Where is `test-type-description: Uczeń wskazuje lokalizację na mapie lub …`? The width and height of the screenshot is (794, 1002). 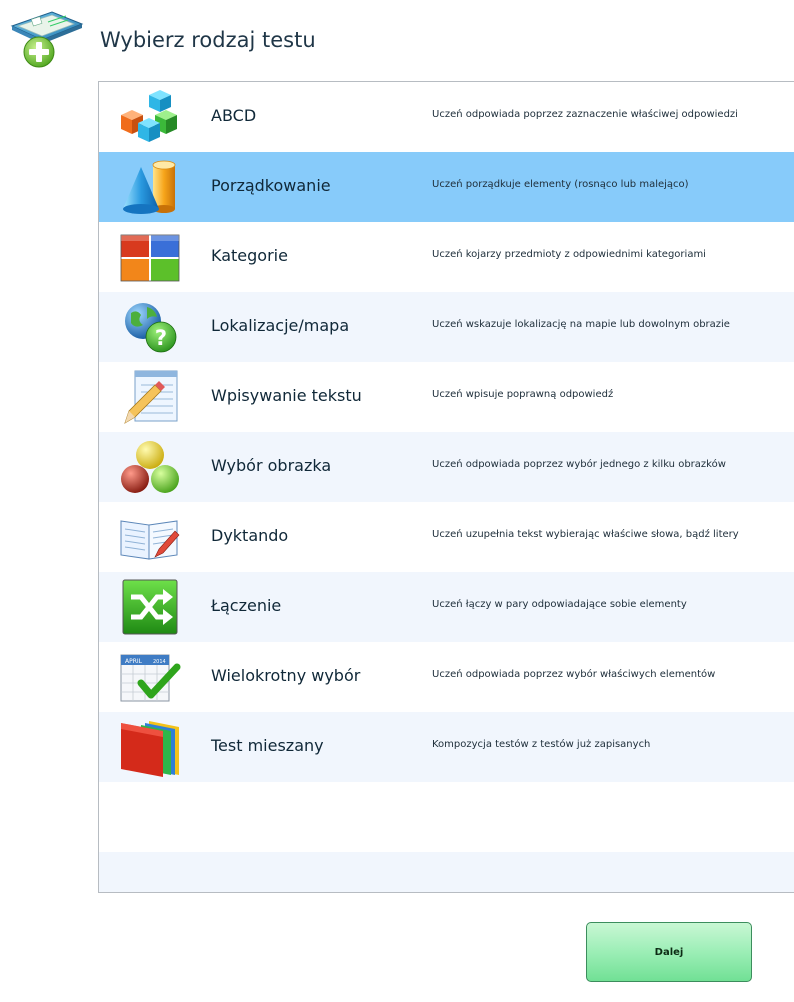 test-type-description: Uczeń wskazuje lokalizację na mapie lub … is located at coordinates (581, 324).